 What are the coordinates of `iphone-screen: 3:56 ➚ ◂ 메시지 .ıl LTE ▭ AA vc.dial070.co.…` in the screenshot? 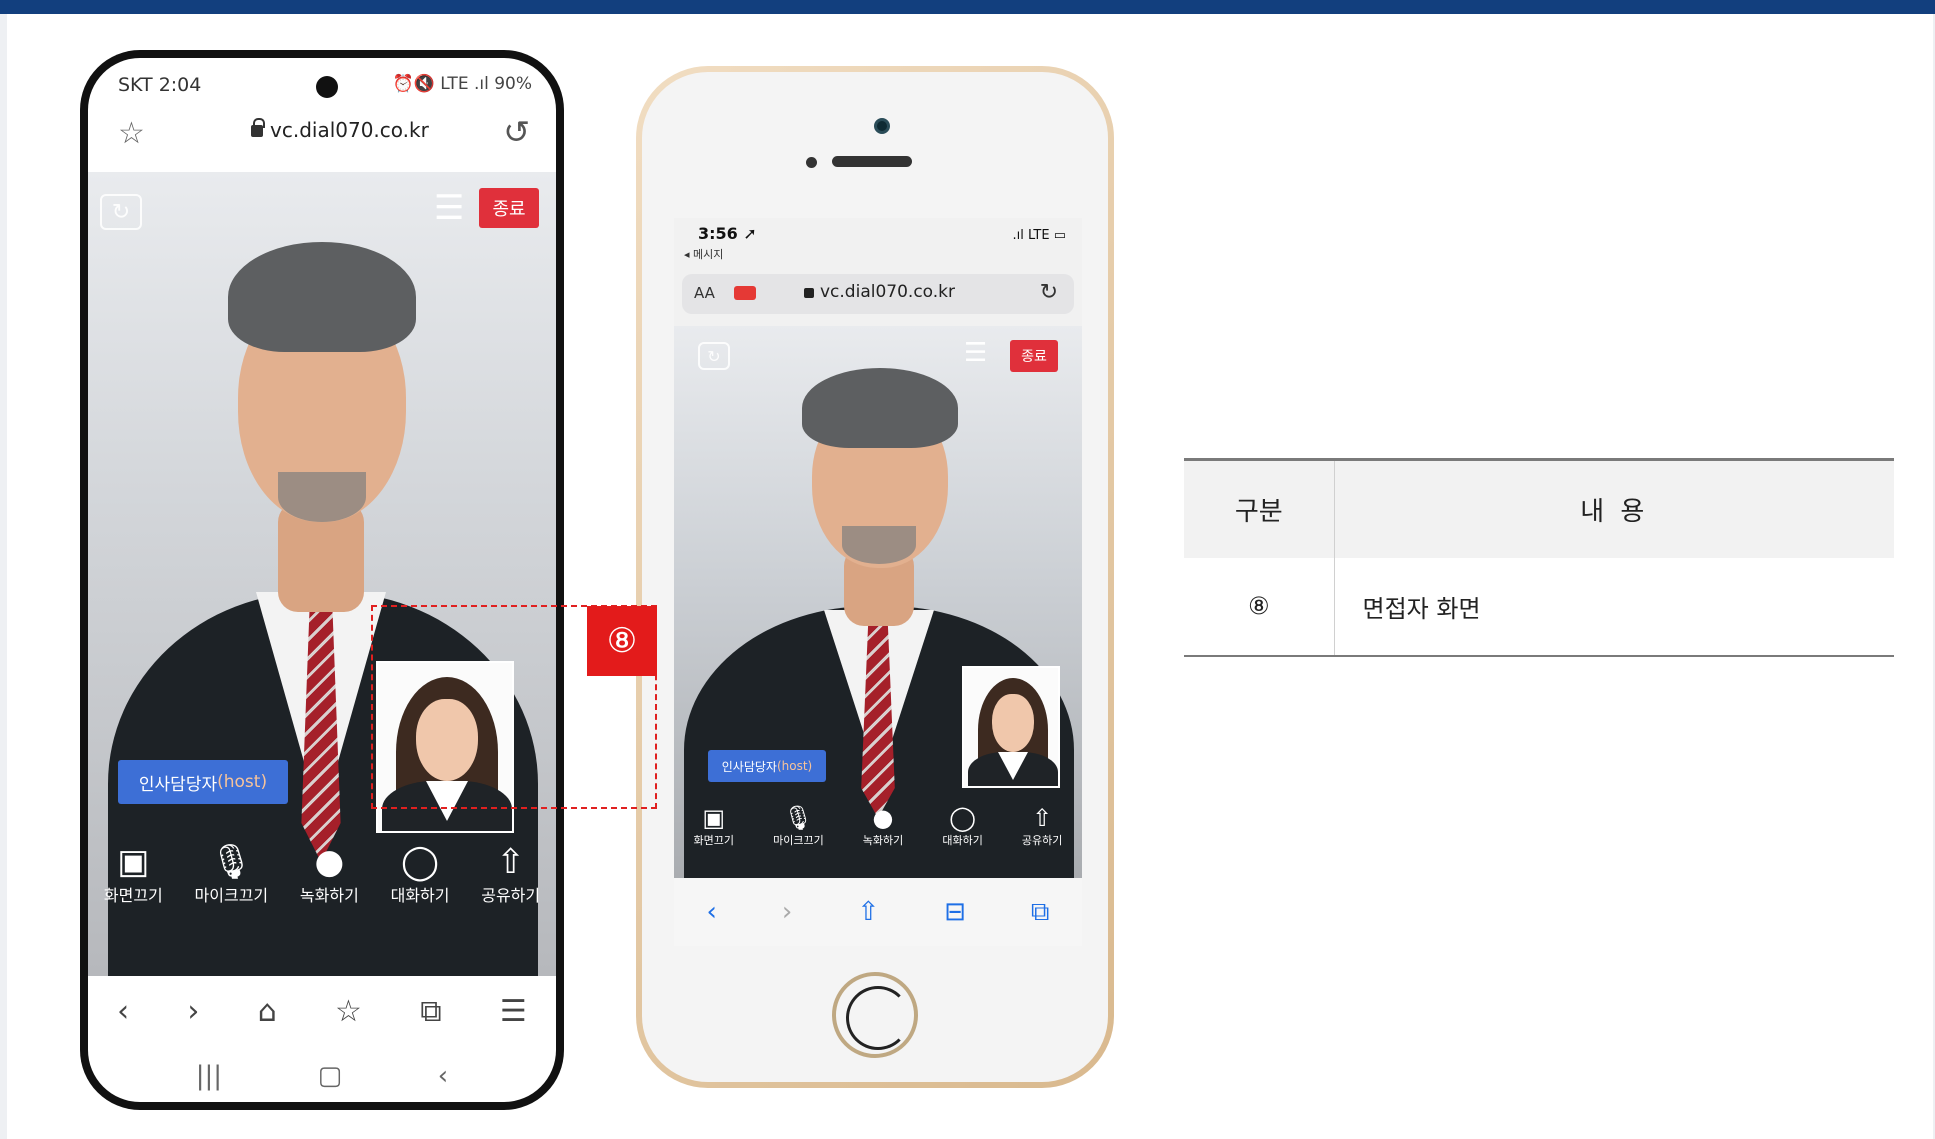 It's located at (878, 582).